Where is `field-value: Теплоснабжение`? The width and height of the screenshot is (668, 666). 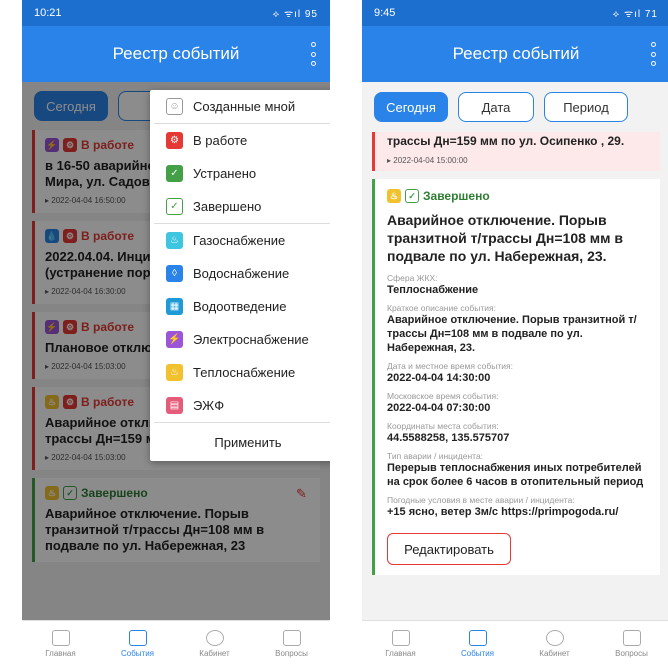
field-value: Теплоснабжение is located at coordinates (433, 290).